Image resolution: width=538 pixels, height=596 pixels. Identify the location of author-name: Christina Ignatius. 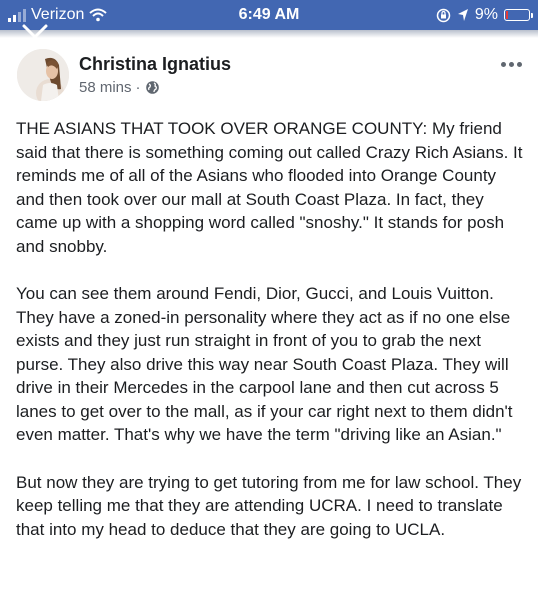
(155, 64).